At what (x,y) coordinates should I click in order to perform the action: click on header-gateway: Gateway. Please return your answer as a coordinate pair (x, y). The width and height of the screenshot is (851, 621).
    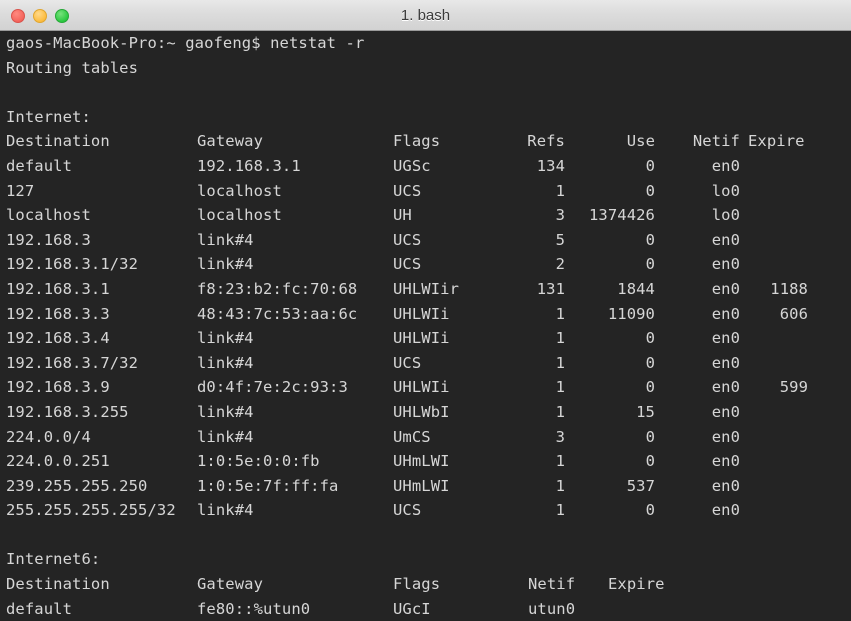
    Looking at the image, I should click on (230, 141).